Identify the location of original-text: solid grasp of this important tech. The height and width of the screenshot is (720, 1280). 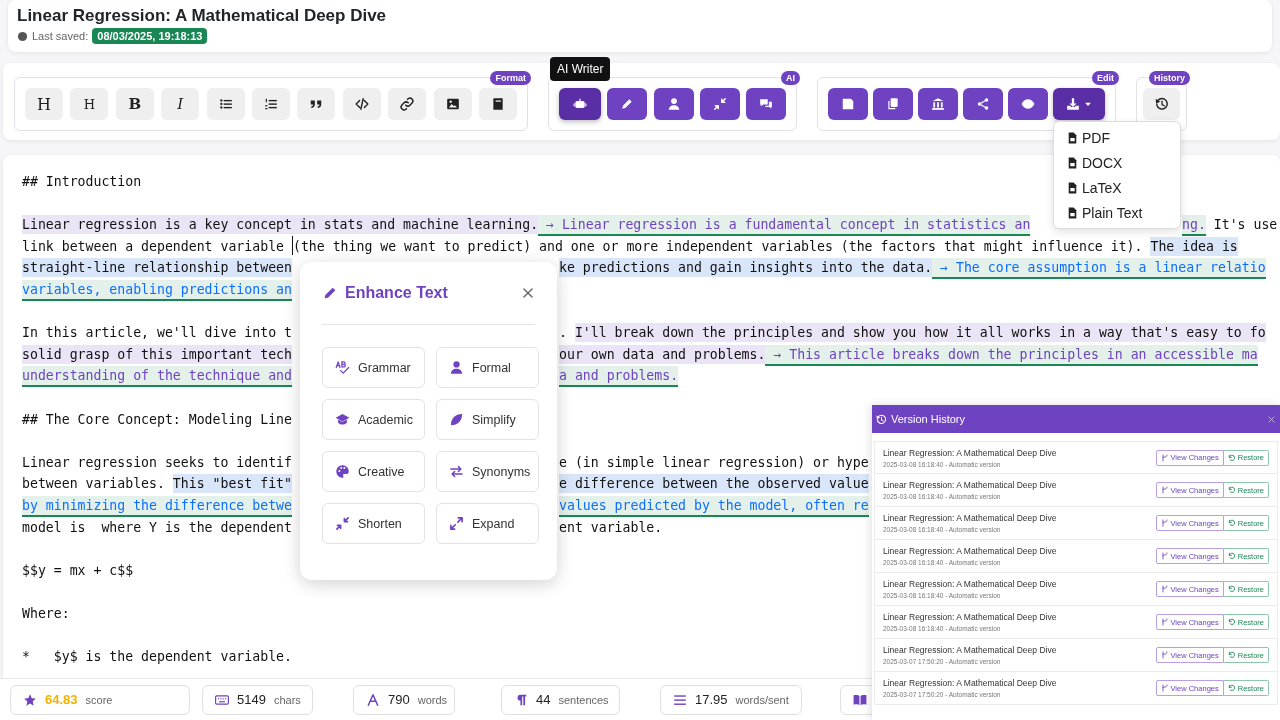
(157, 354).